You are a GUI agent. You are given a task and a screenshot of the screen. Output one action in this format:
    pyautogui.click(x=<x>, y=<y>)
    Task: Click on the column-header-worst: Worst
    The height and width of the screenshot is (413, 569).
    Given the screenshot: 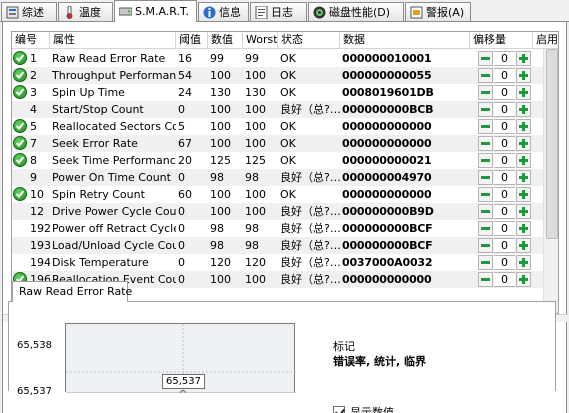 What is the action you would take?
    pyautogui.click(x=260, y=40)
    